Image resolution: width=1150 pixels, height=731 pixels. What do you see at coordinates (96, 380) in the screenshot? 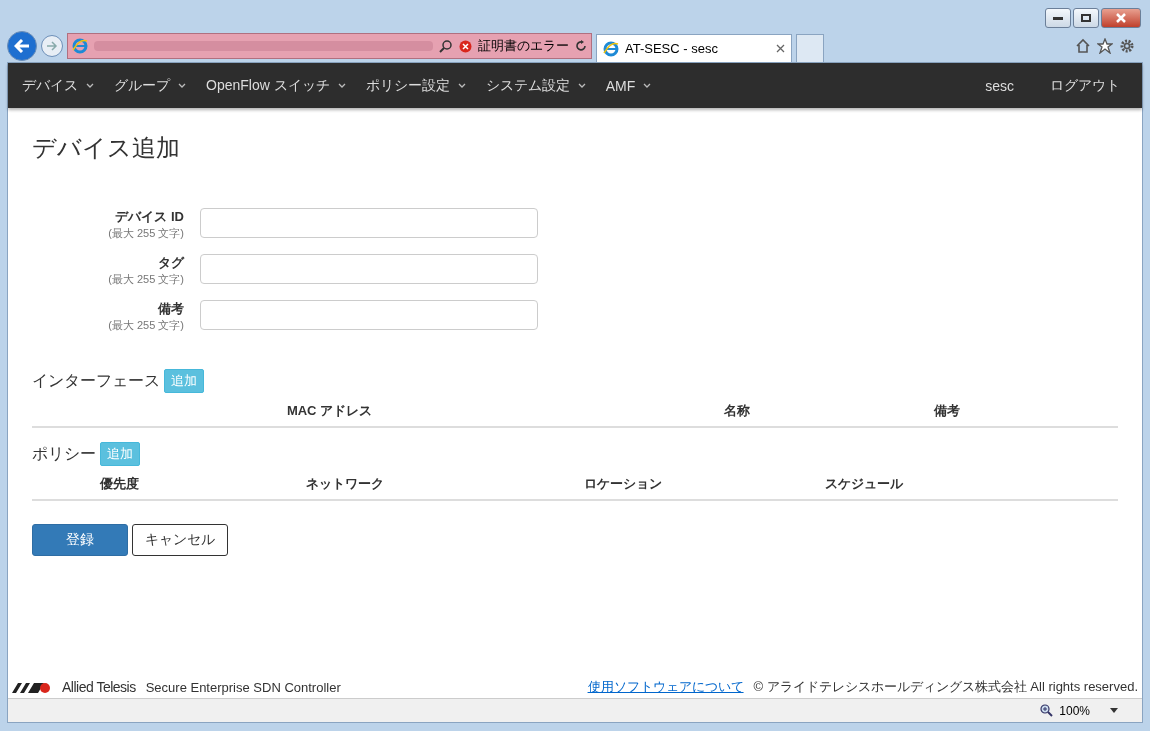
I see `section-title: インターフェース` at bounding box center [96, 380].